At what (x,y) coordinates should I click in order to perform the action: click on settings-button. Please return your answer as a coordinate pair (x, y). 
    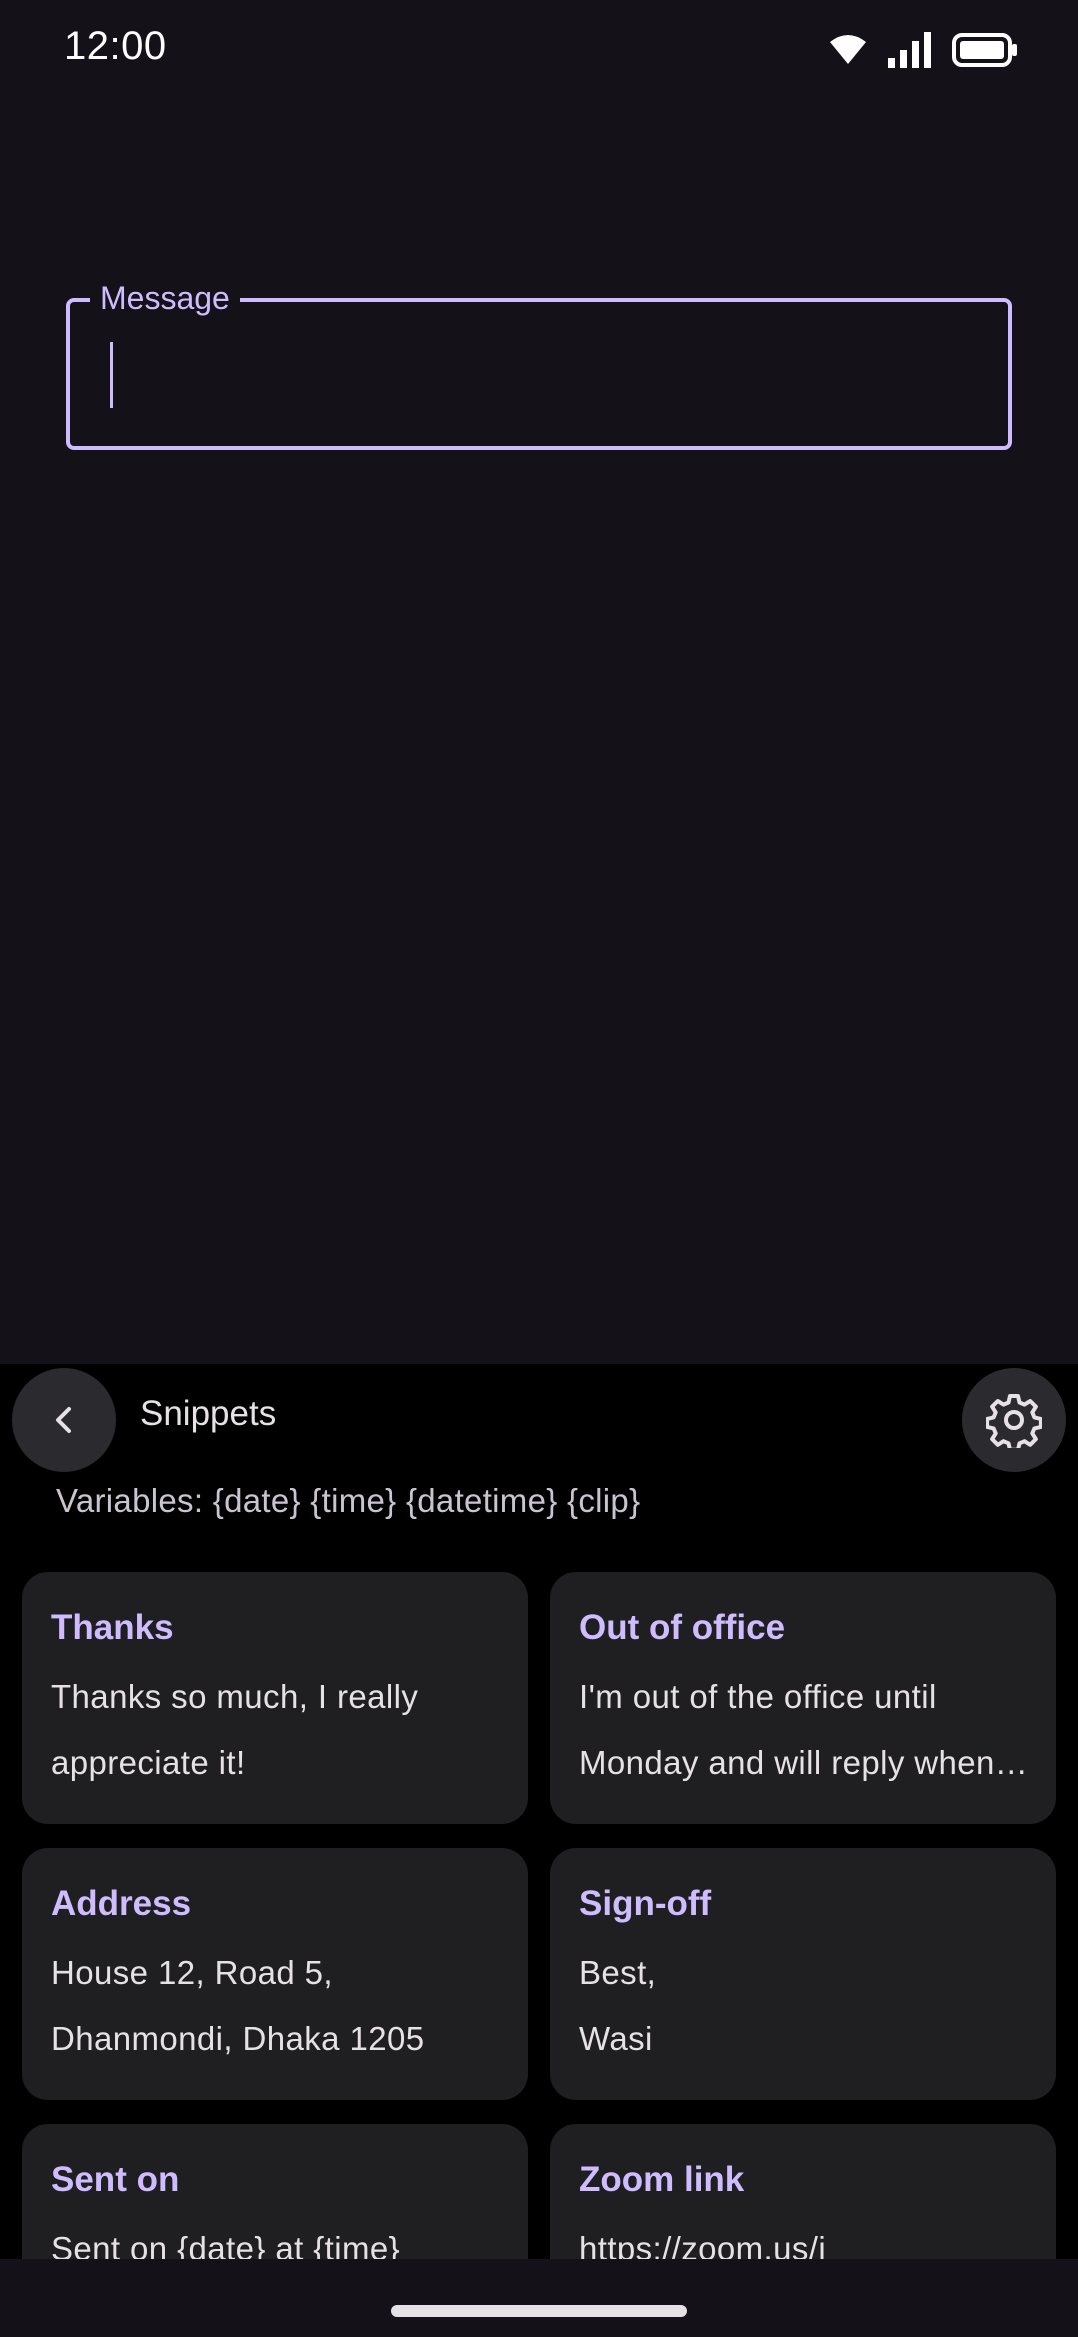
    Looking at the image, I should click on (1014, 1420).